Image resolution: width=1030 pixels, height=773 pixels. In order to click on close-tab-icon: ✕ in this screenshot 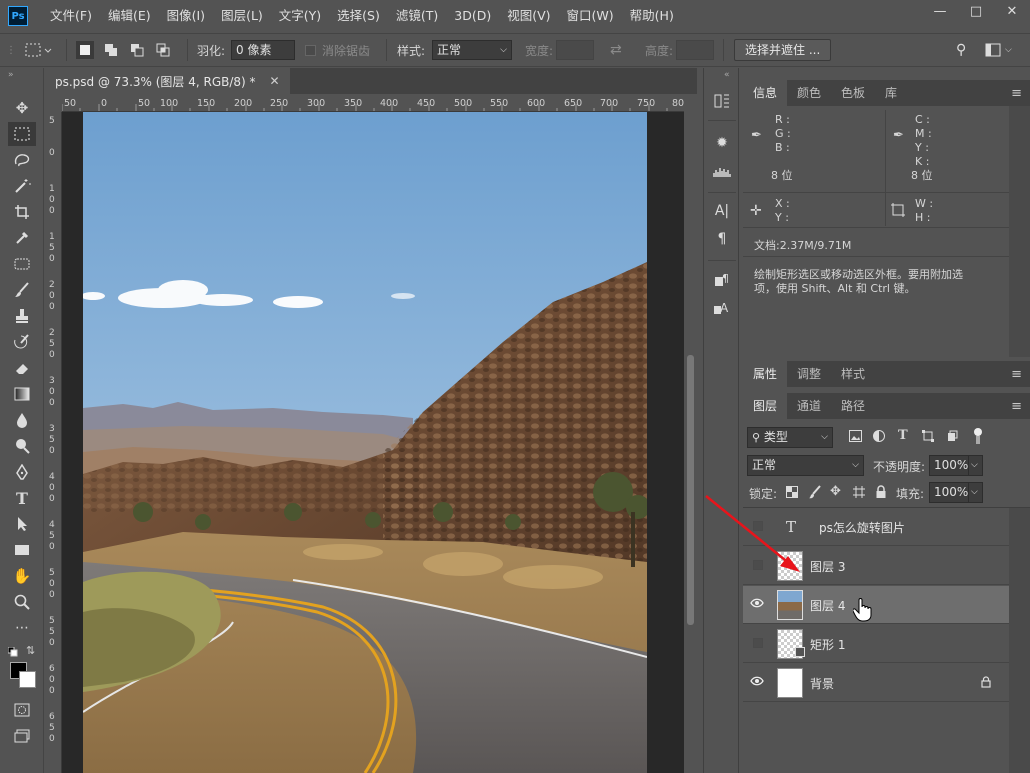, I will do `click(275, 81)`.